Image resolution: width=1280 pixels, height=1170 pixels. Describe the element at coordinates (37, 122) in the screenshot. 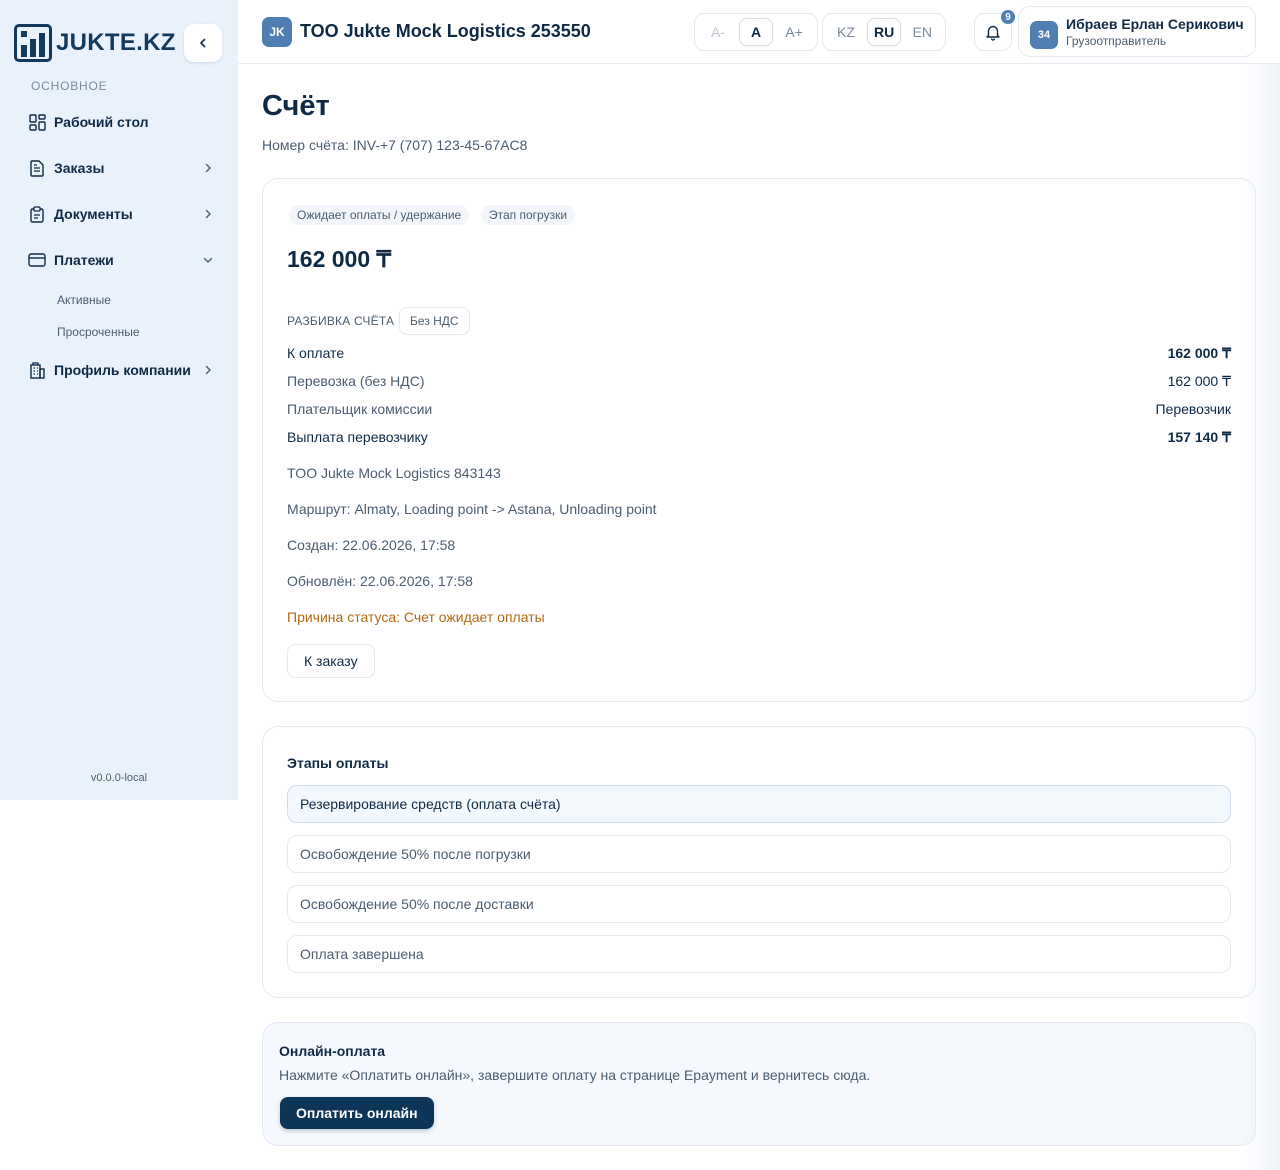

I see `dashboard-icon` at that location.